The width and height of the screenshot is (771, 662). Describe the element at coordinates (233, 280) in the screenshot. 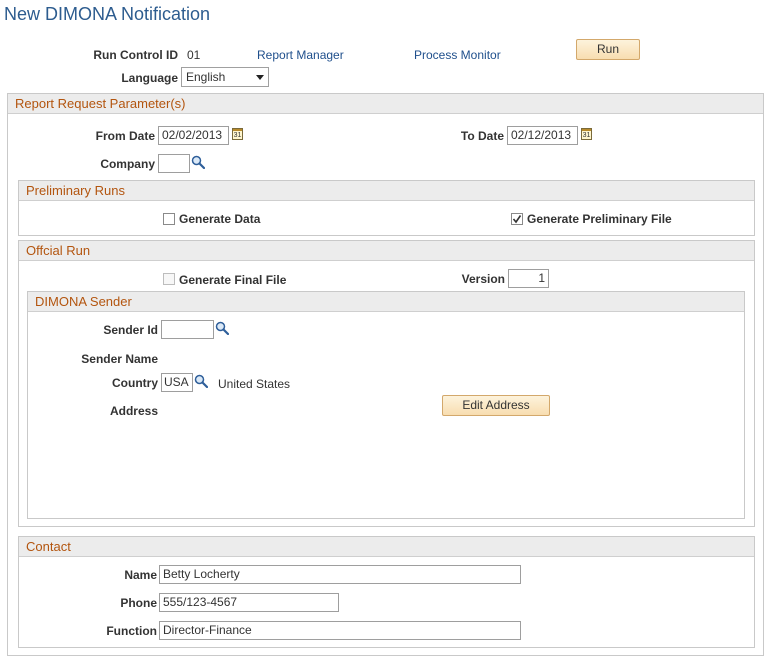

I see `generate-final-file-label: Generate Final File` at that location.